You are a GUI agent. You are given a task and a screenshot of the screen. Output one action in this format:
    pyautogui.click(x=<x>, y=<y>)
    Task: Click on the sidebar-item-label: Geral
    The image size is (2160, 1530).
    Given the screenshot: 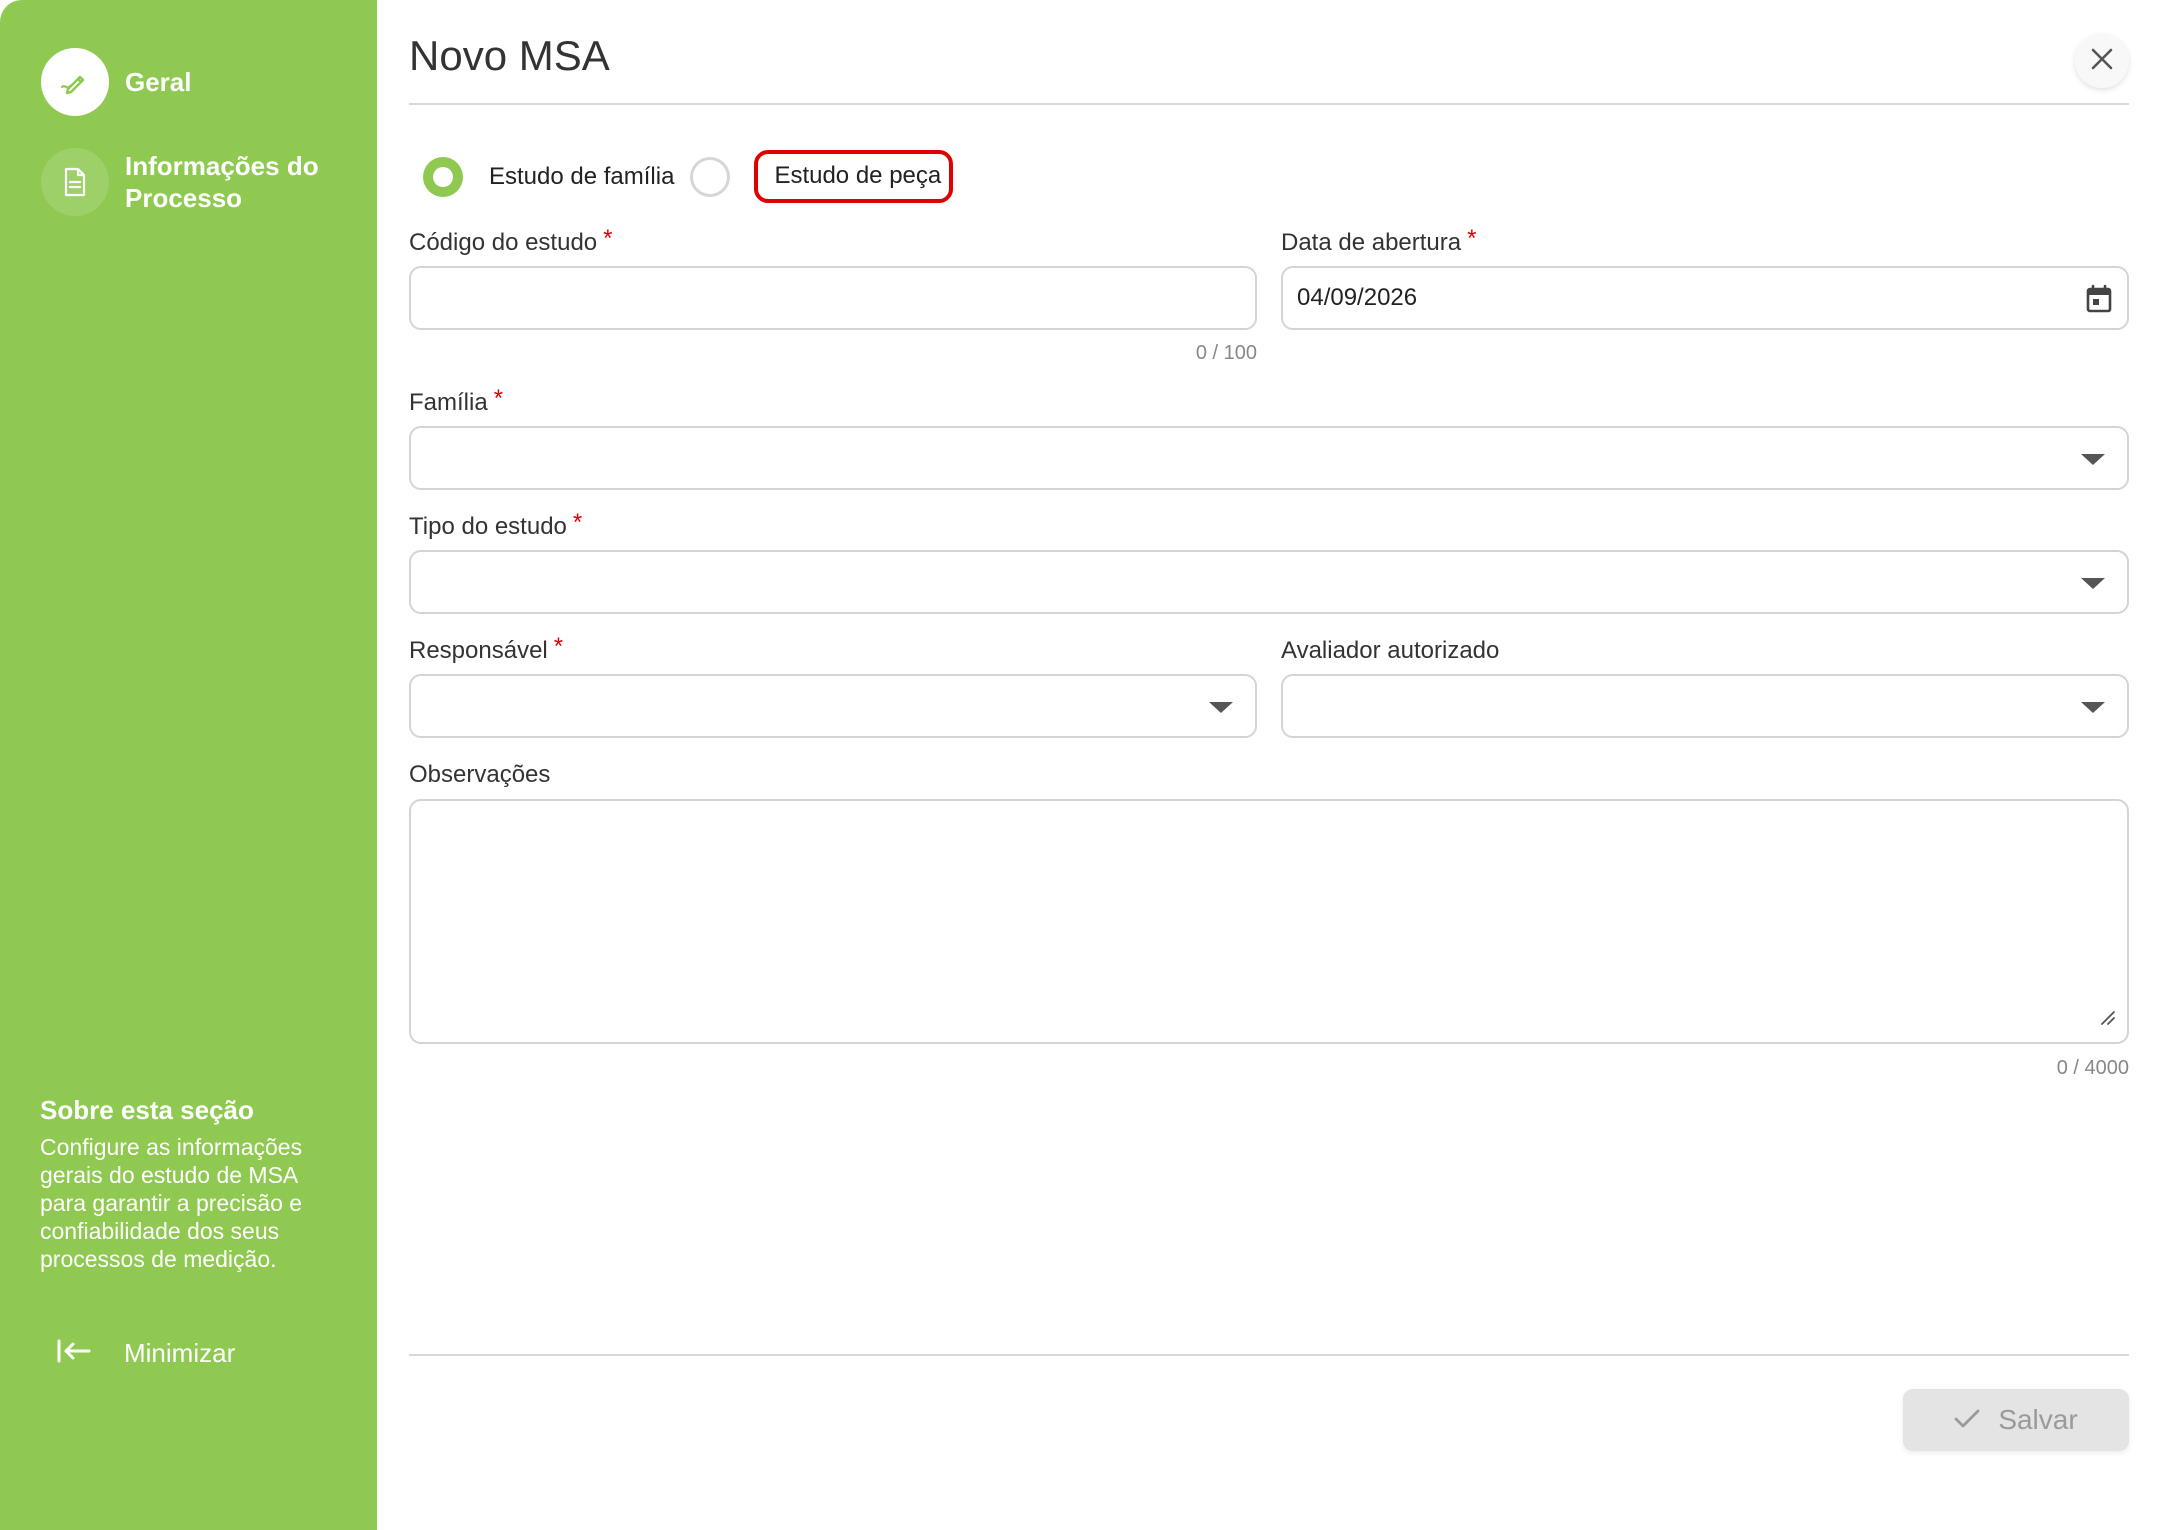 What is the action you would take?
    pyautogui.click(x=158, y=82)
    